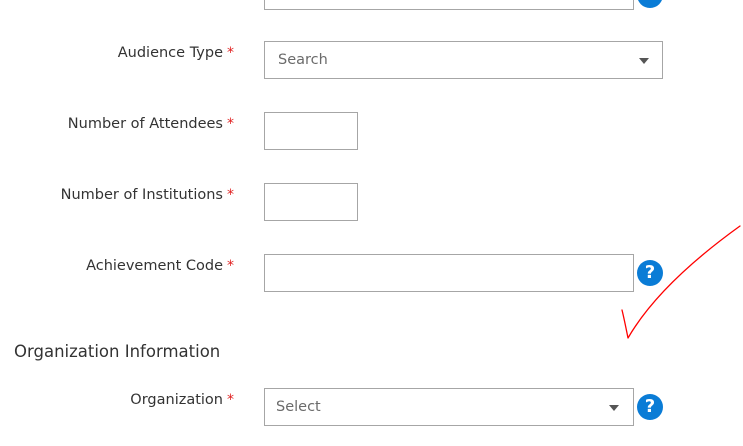  I want to click on achievement-code-label: Achievement Code *, so click(160, 266).